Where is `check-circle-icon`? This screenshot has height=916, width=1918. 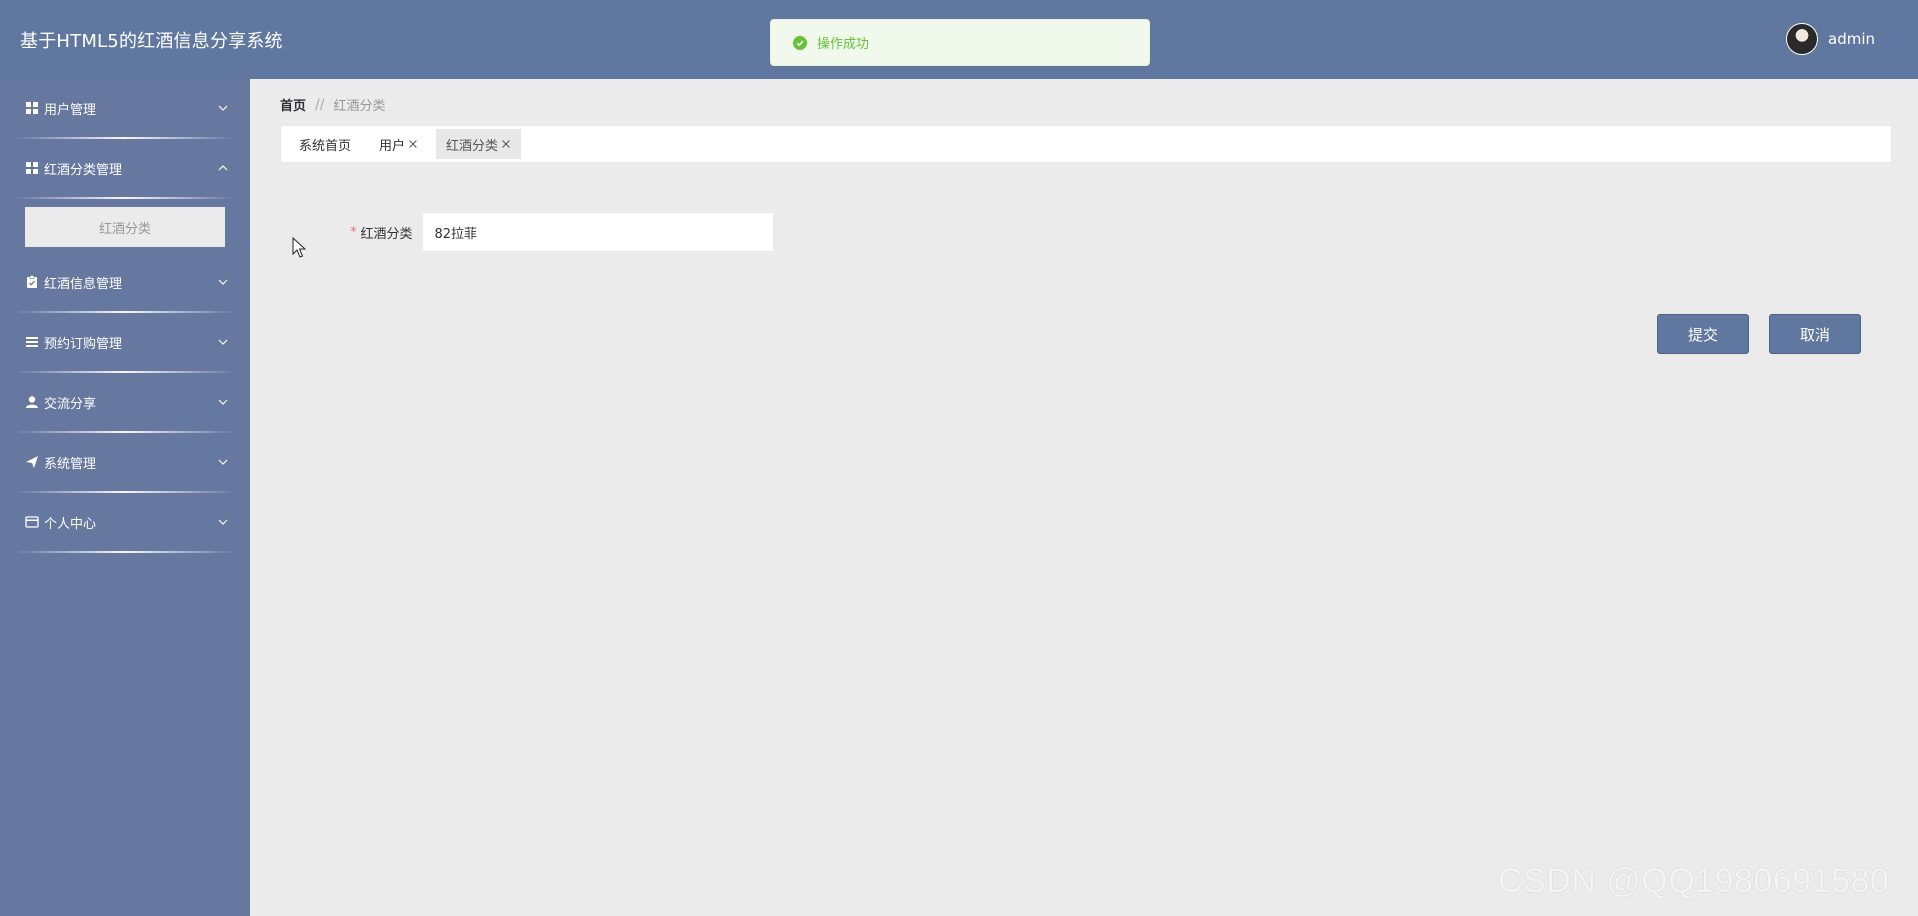
check-circle-icon is located at coordinates (800, 42).